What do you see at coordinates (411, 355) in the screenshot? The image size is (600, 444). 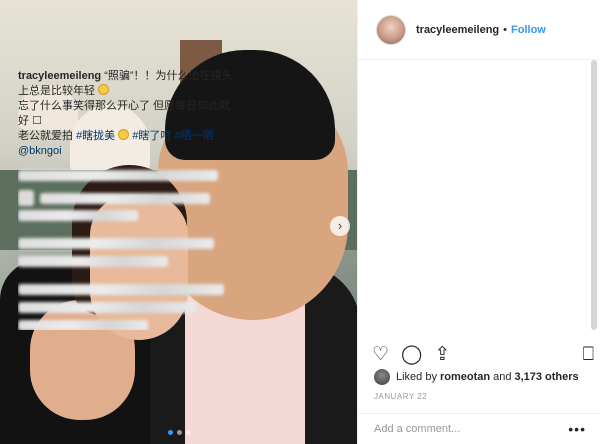 I see `comment-icon: ◯` at bounding box center [411, 355].